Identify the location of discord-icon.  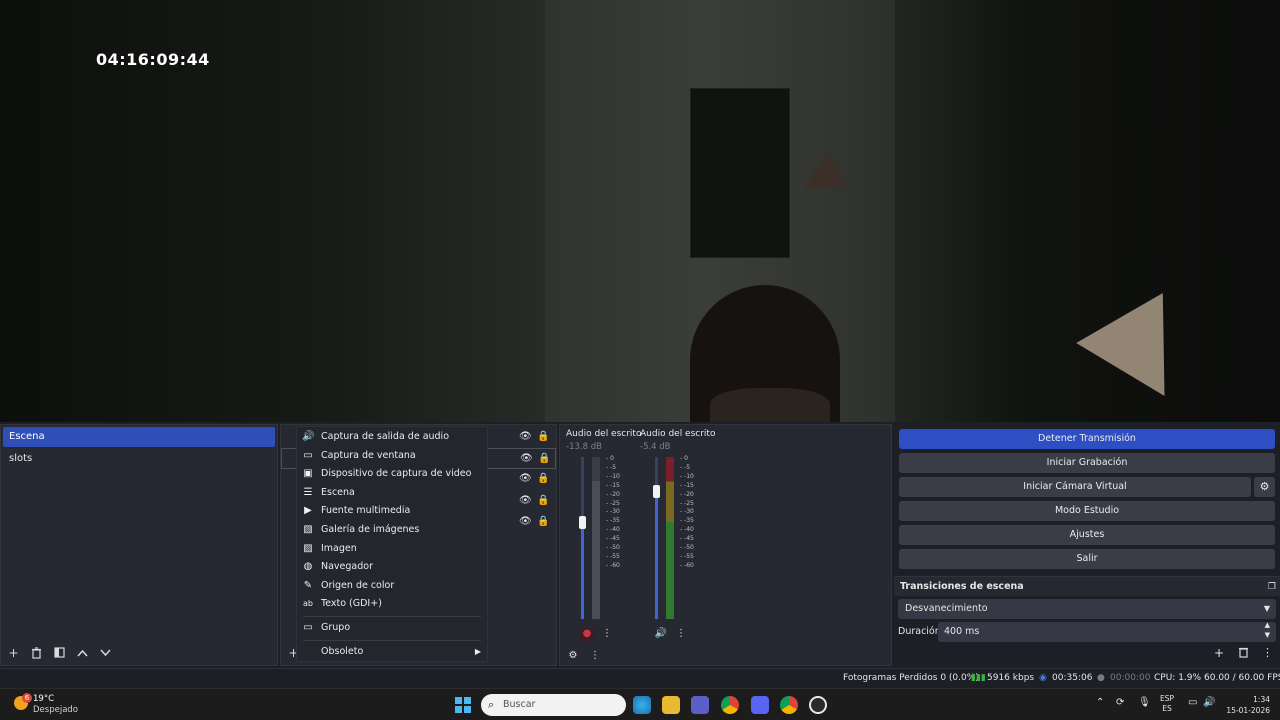
(760, 705).